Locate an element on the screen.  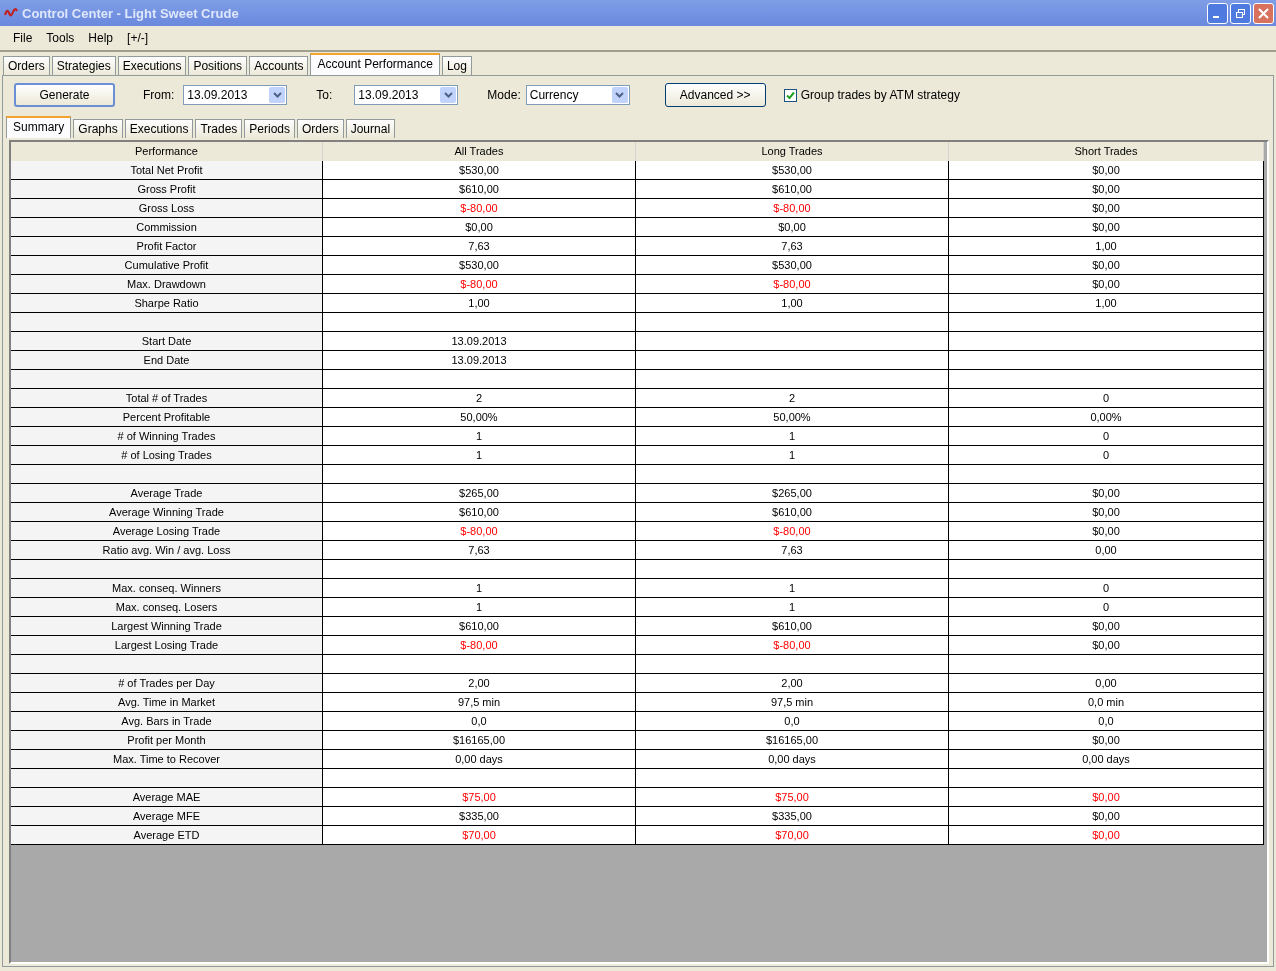
from-date-field: 13.09.2013 is located at coordinates (235, 95).